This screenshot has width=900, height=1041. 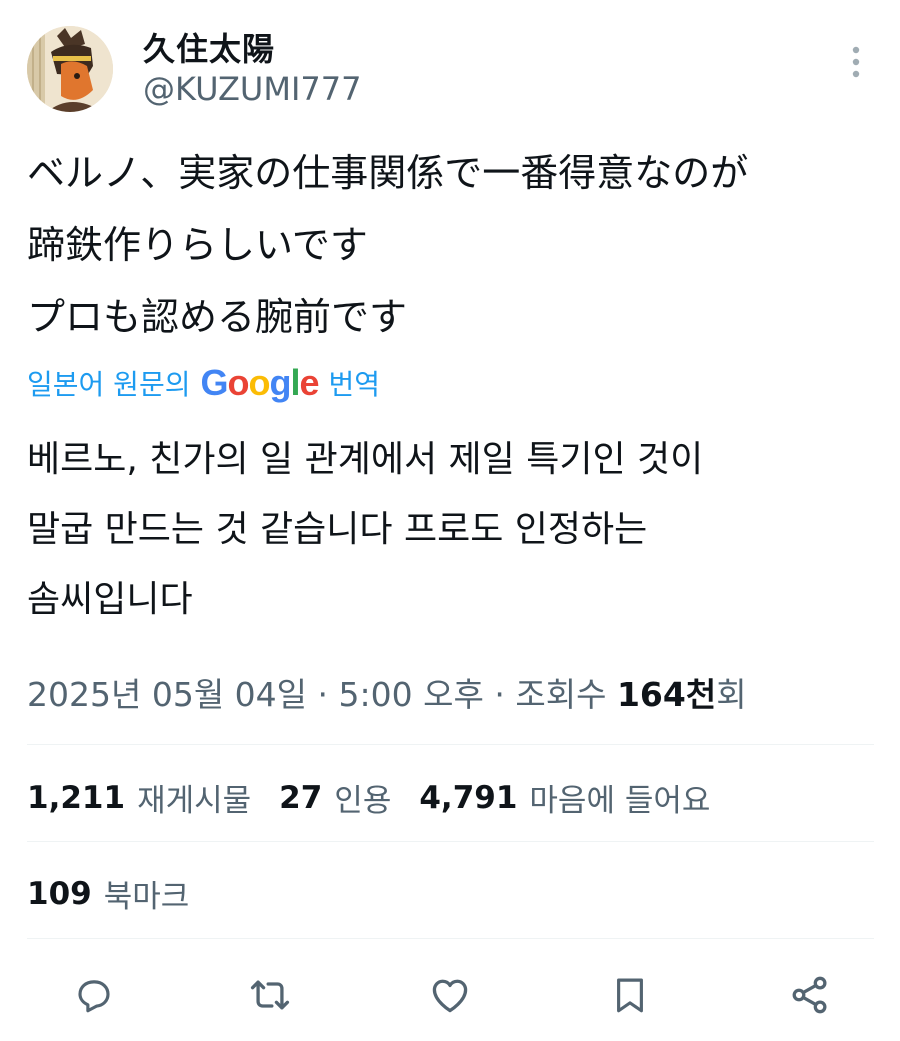 I want to click on engagement-stats: 1,211 재게시물 27 인용 4,791 마음에 들어요, so click(x=382, y=797).